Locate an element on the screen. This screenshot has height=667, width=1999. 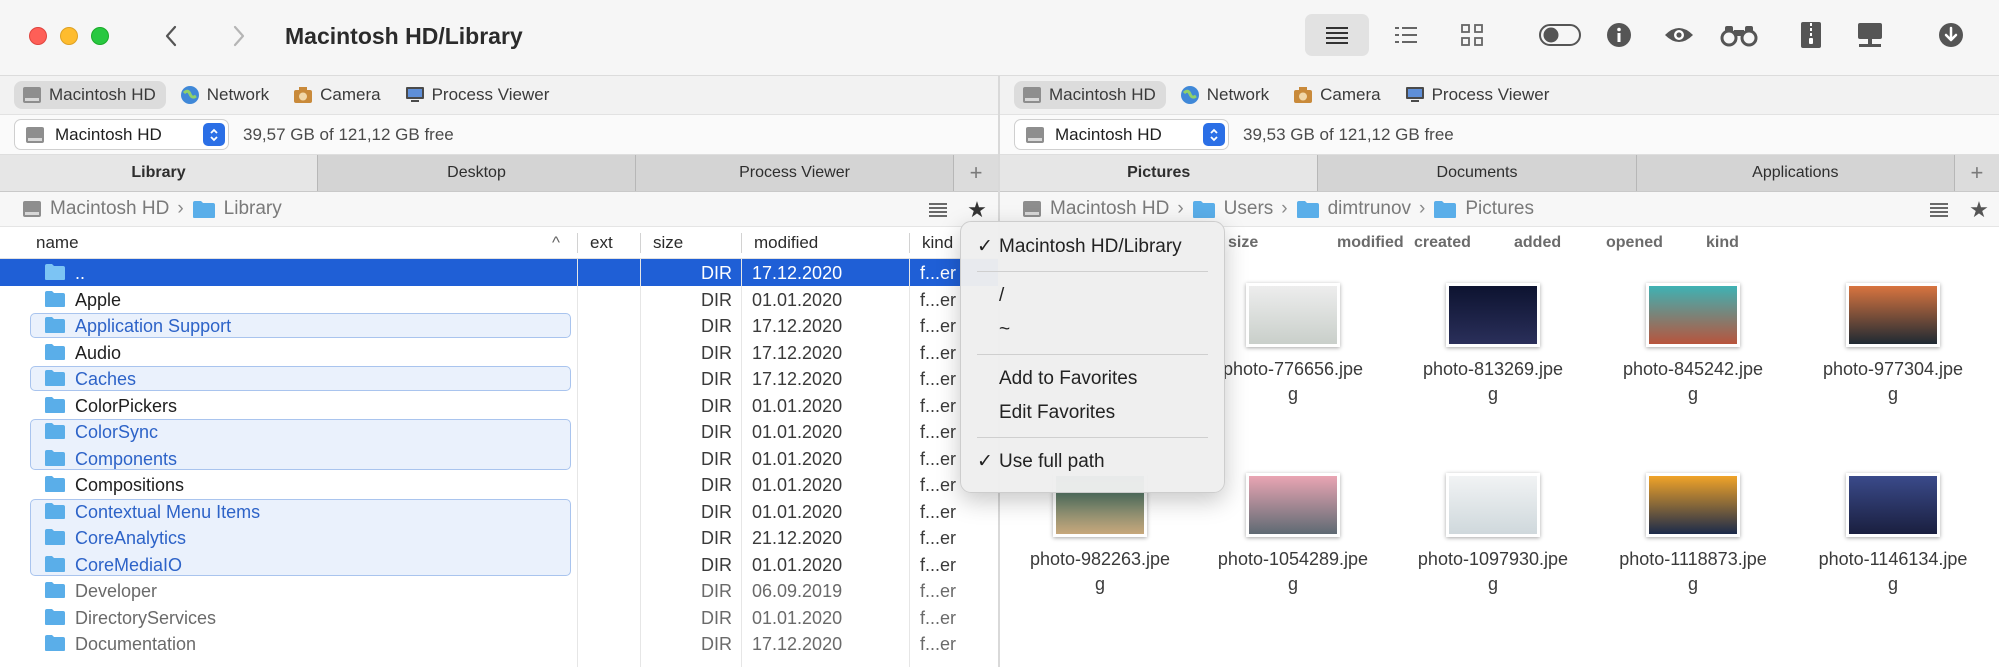
forward-button is located at coordinates (239, 36).